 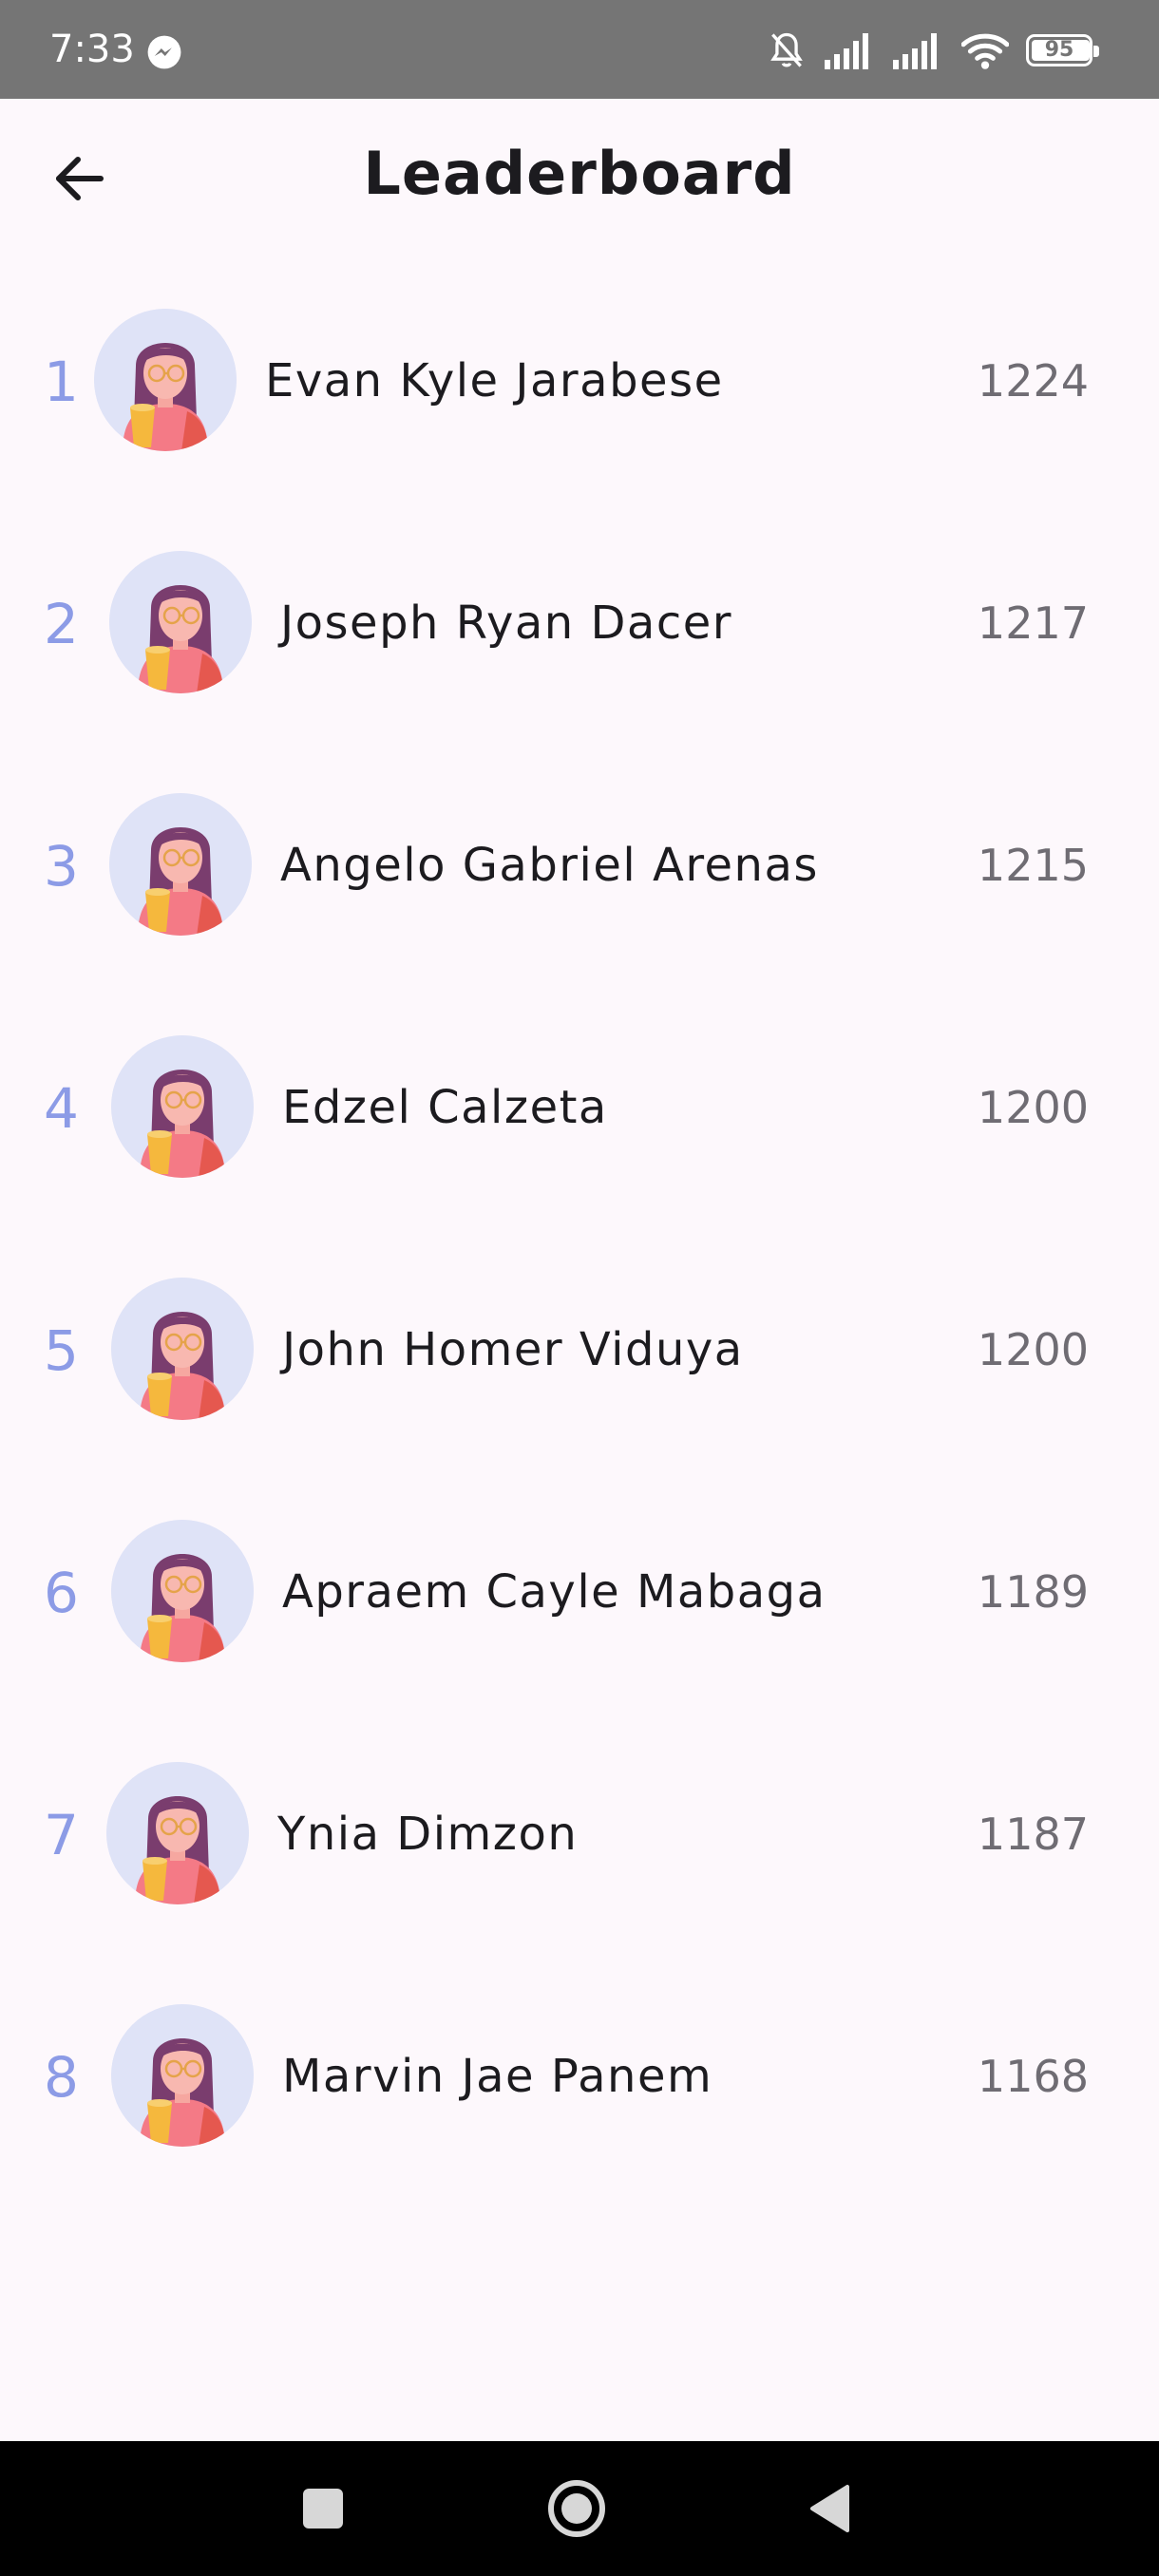 What do you see at coordinates (513, 1349) in the screenshot?
I see `player-name: John Homer Viduya` at bounding box center [513, 1349].